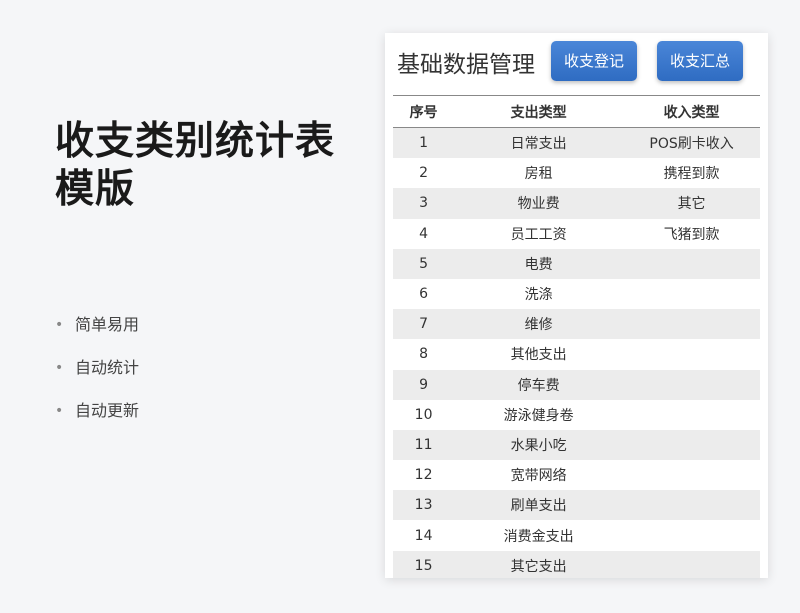 The image size is (800, 613). Describe the element at coordinates (691, 173) in the screenshot. I see `income-type-cell: 携程到款` at that location.